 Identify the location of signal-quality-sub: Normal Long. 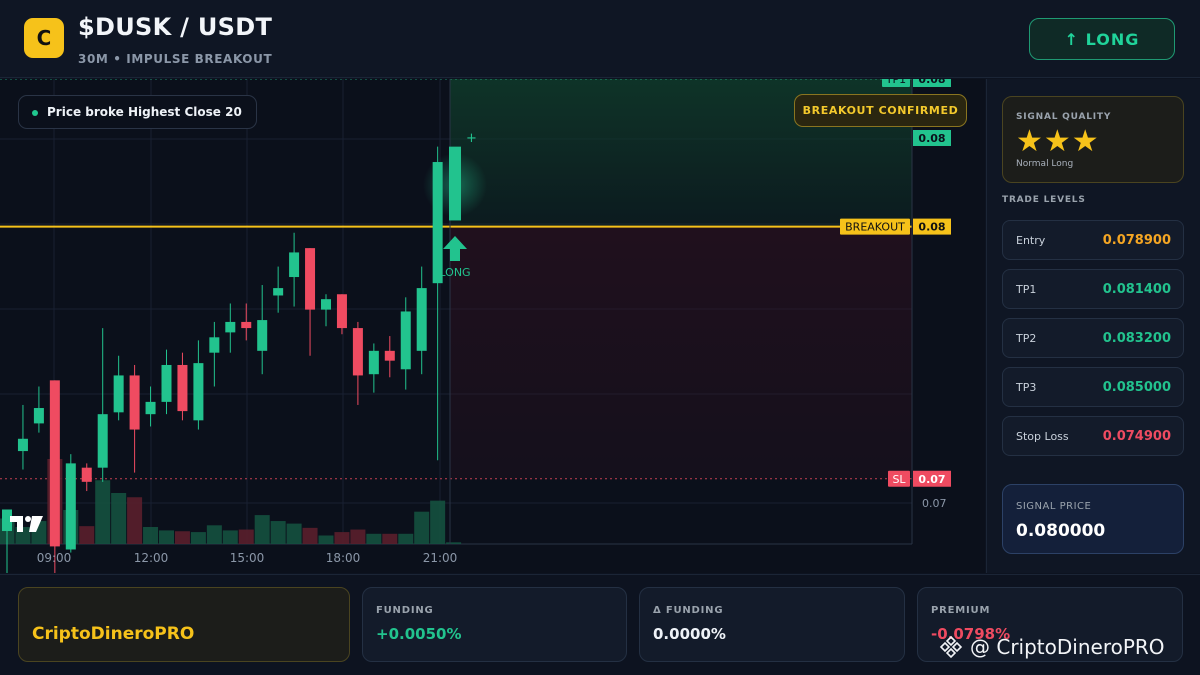
(1045, 164).